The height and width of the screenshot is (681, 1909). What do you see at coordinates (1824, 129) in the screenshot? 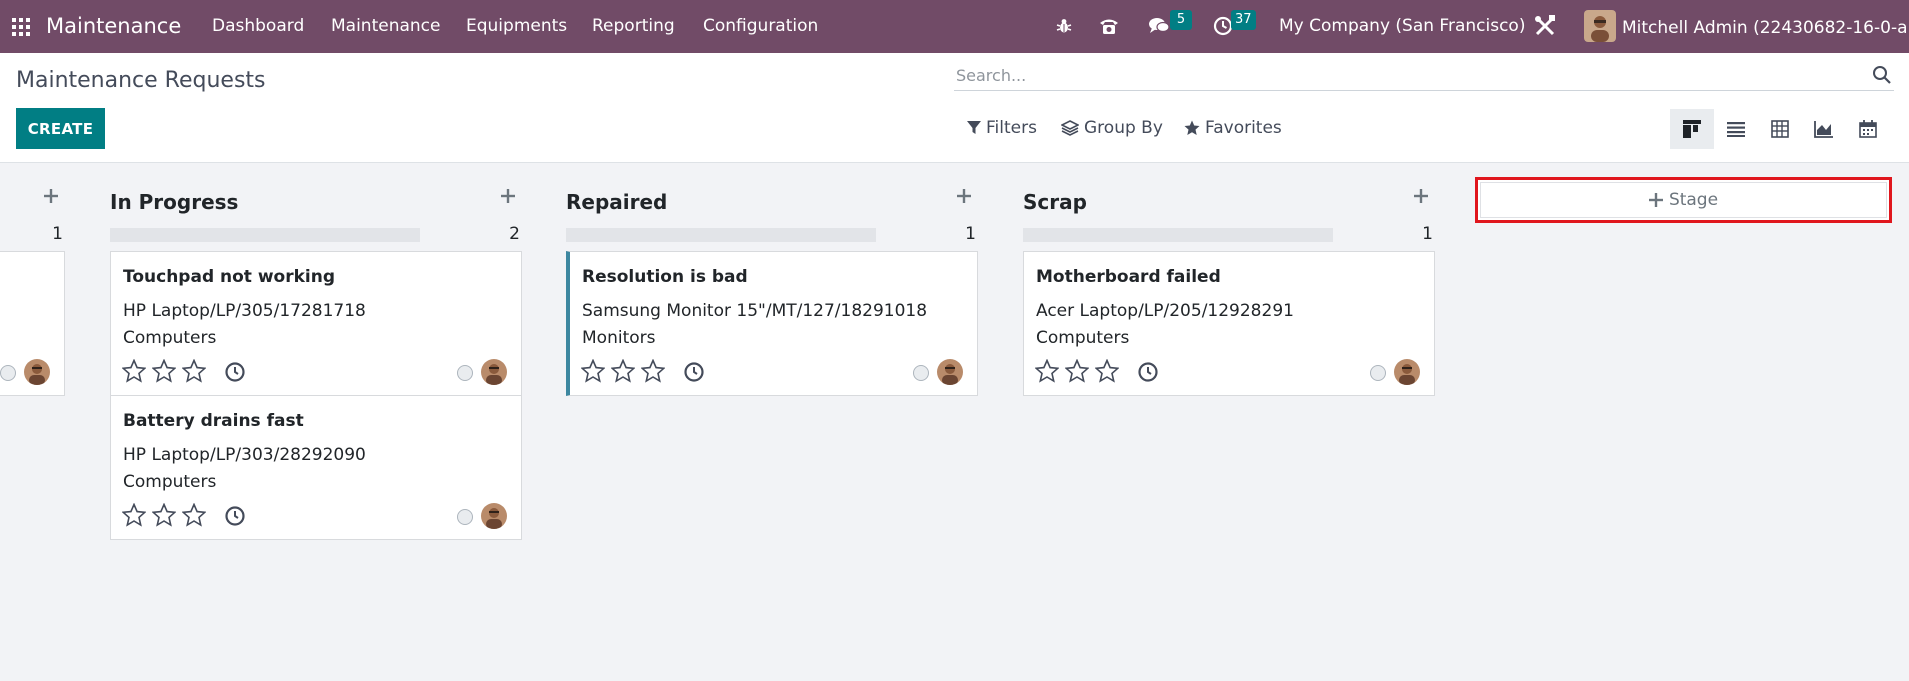
I see `graph-view-icon` at bounding box center [1824, 129].